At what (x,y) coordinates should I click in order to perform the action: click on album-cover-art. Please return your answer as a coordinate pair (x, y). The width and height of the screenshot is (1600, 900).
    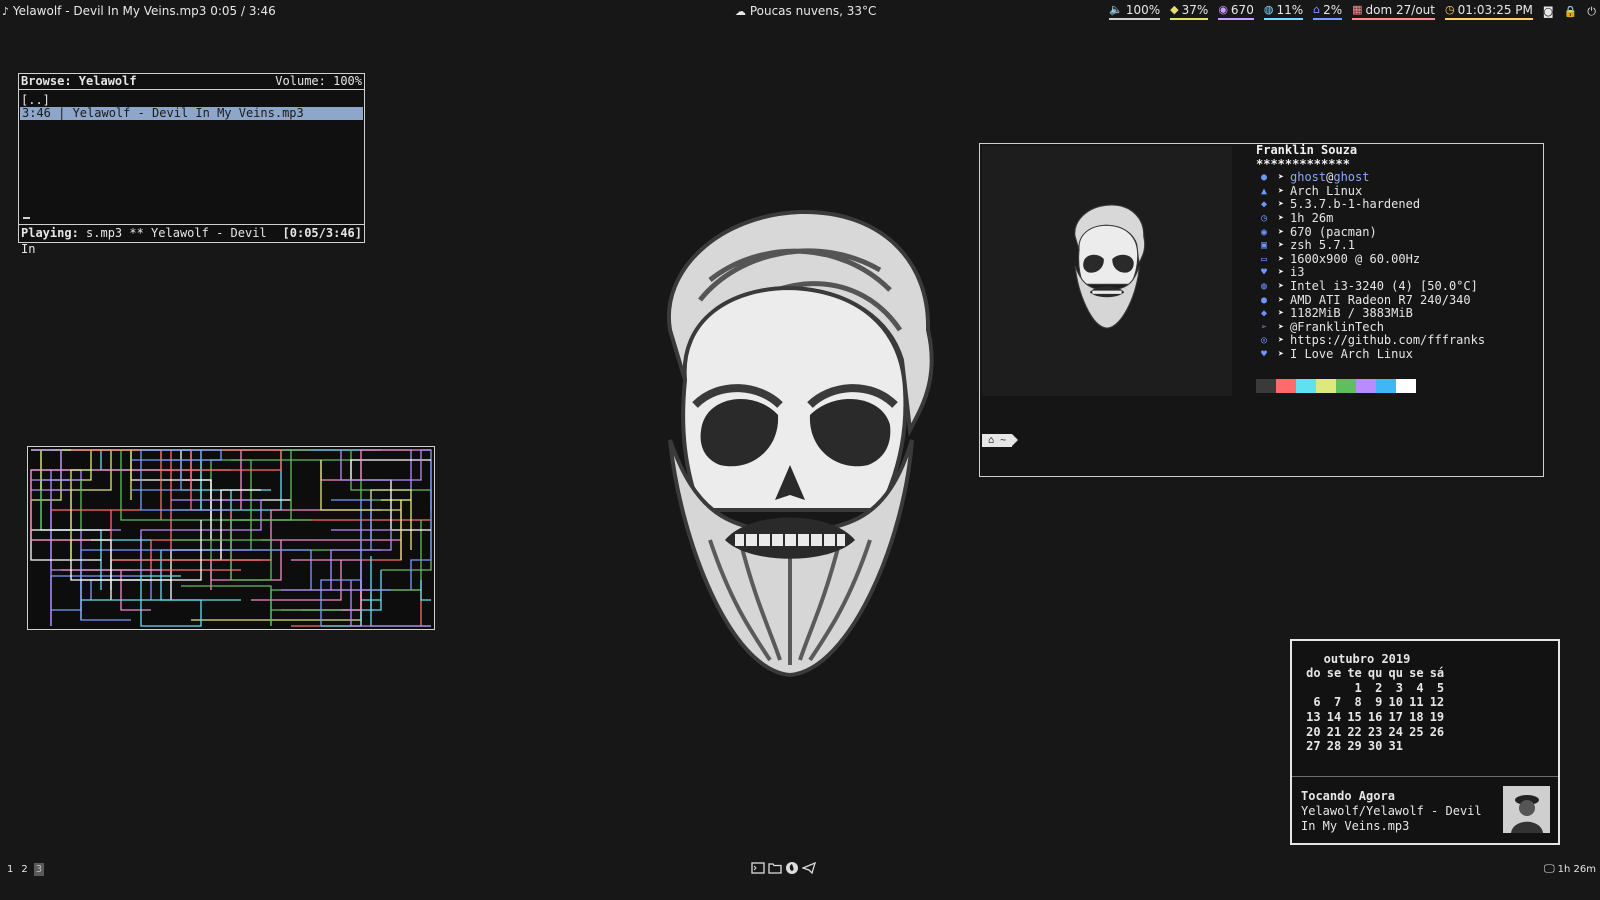
    Looking at the image, I should click on (1526, 809).